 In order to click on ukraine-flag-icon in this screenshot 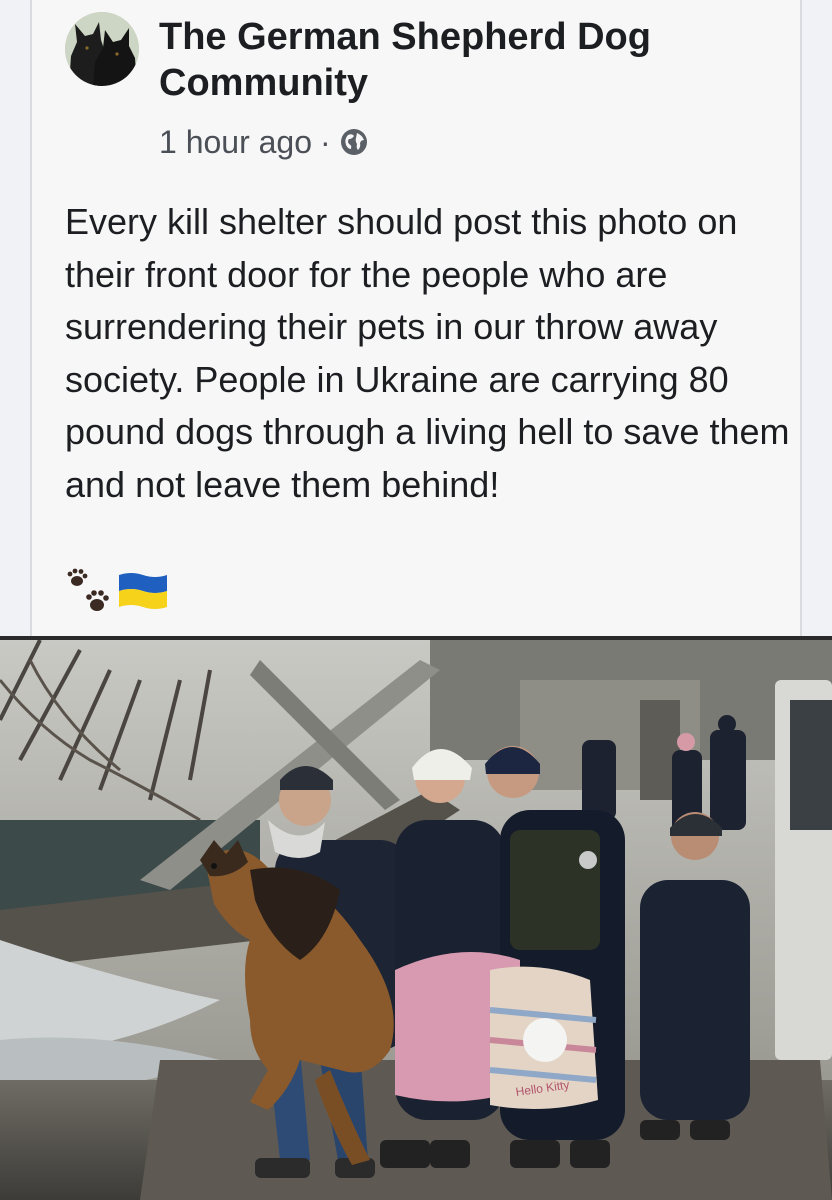, I will do `click(143, 591)`.